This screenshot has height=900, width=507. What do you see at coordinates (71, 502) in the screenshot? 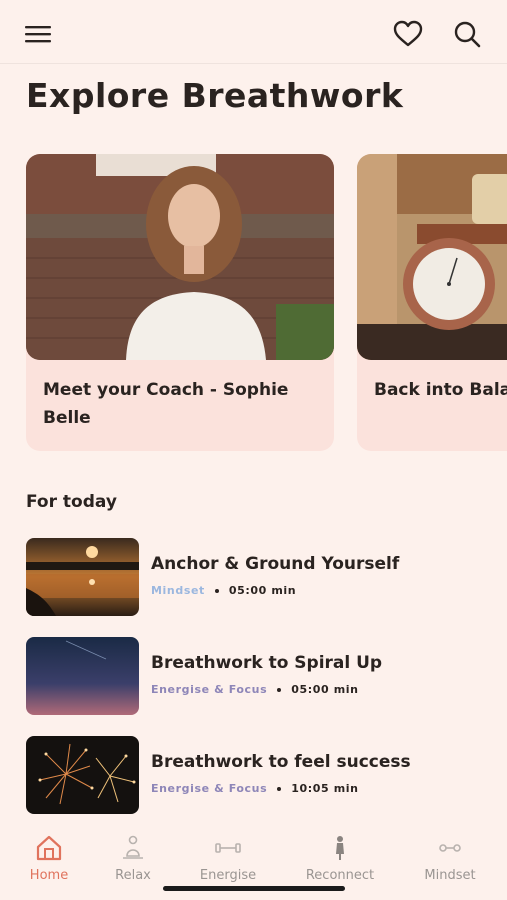
I see `section-title: For today` at bounding box center [71, 502].